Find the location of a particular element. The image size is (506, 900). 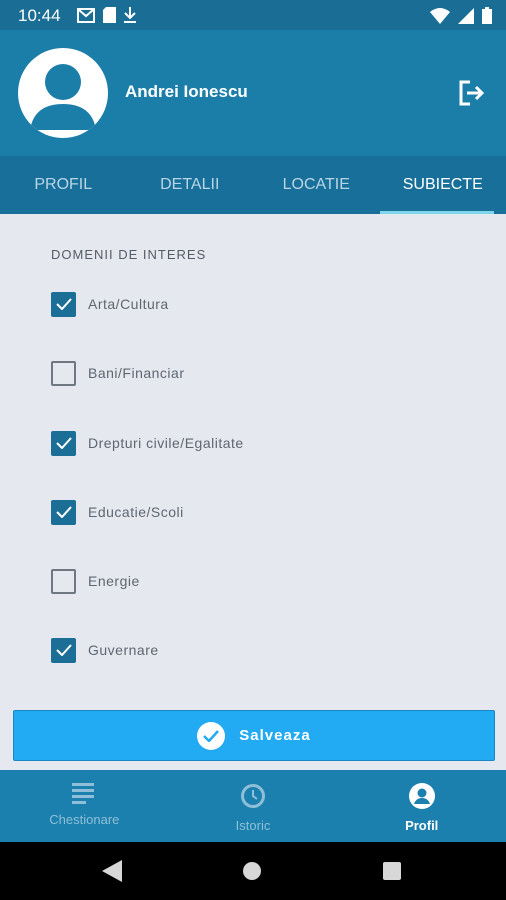

check-circle-icon is located at coordinates (211, 735).